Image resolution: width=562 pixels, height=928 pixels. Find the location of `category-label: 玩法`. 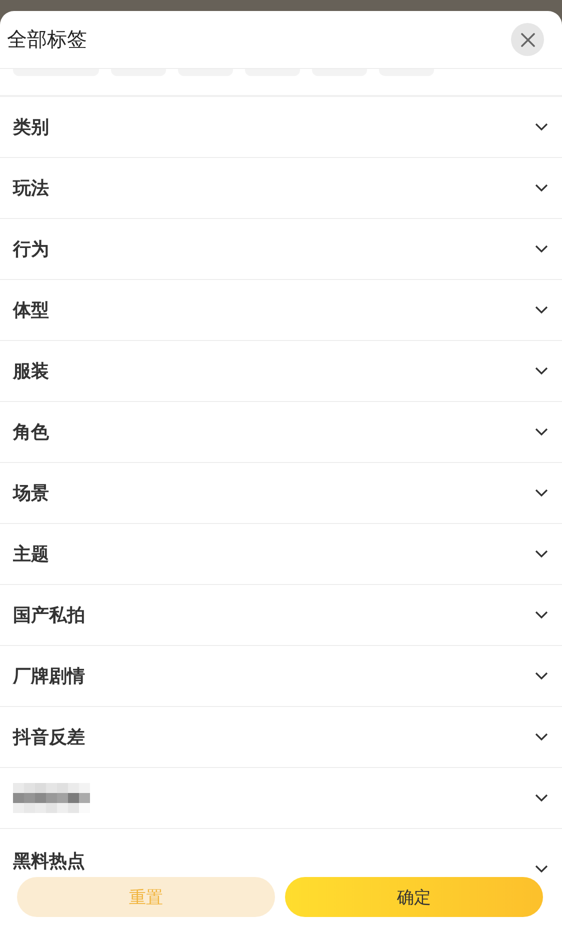

category-label: 玩法 is located at coordinates (31, 188).